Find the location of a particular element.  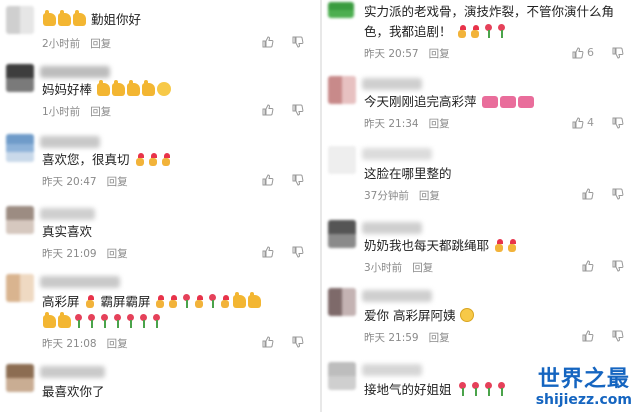

emoji-line is located at coordinates (152, 322).